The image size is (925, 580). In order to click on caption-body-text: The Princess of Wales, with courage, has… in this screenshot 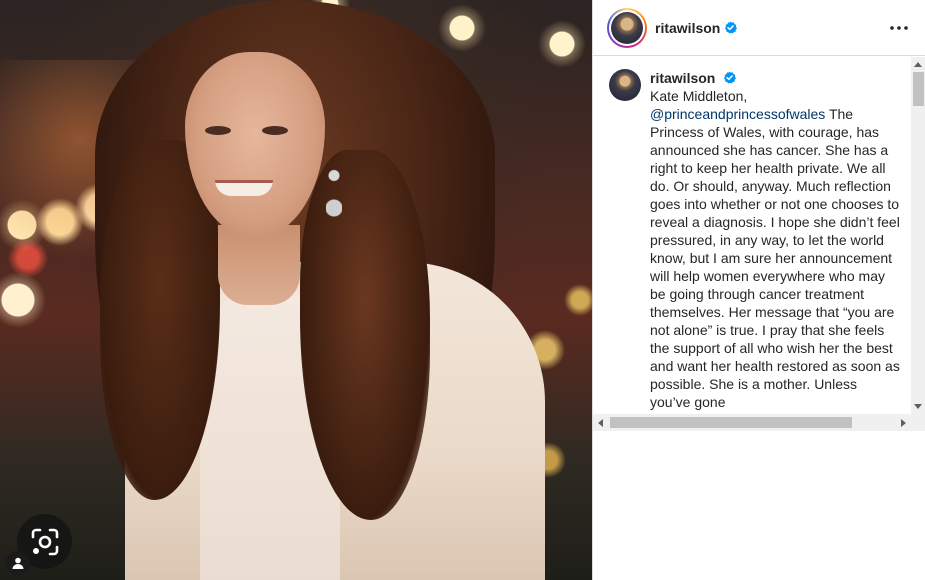, I will do `click(775, 258)`.